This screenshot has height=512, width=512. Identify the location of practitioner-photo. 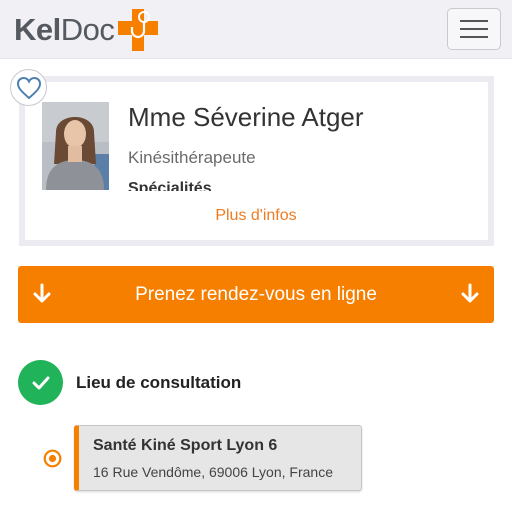
(75, 146).